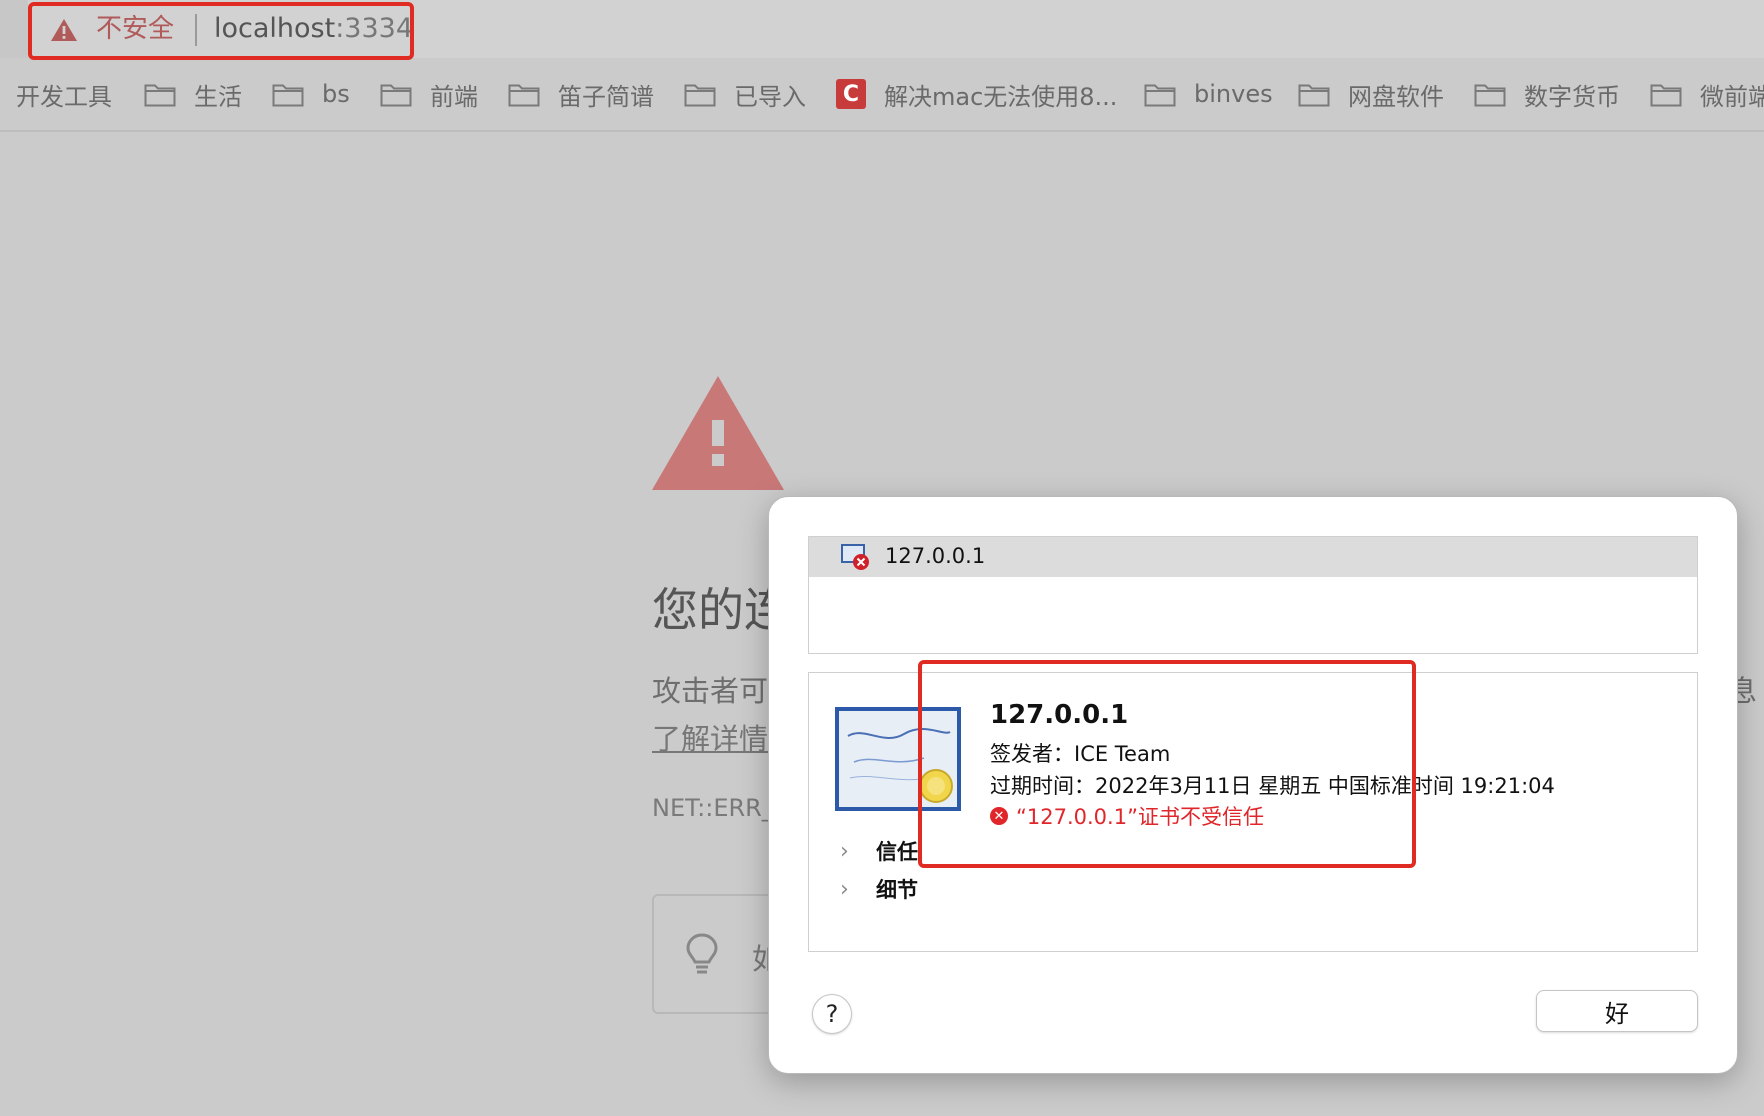  What do you see at coordinates (897, 890) in the screenshot?
I see `details-label: 细节` at bounding box center [897, 890].